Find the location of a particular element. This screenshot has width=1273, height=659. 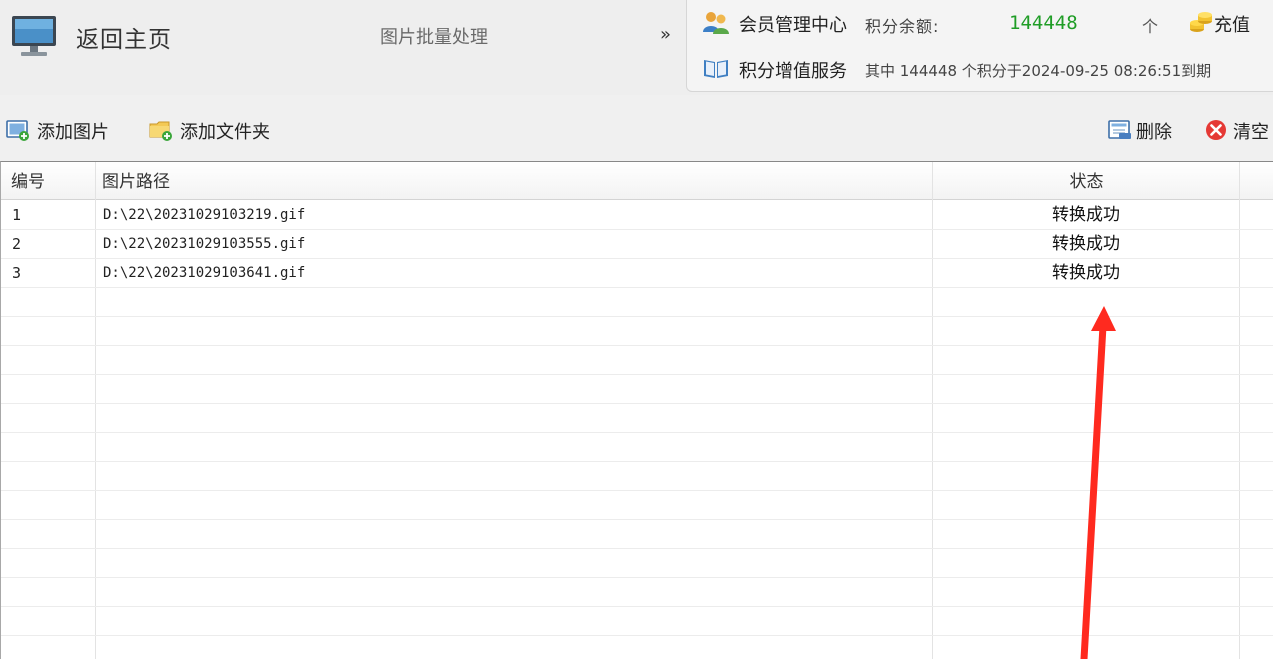

book-icon is located at coordinates (716, 69).